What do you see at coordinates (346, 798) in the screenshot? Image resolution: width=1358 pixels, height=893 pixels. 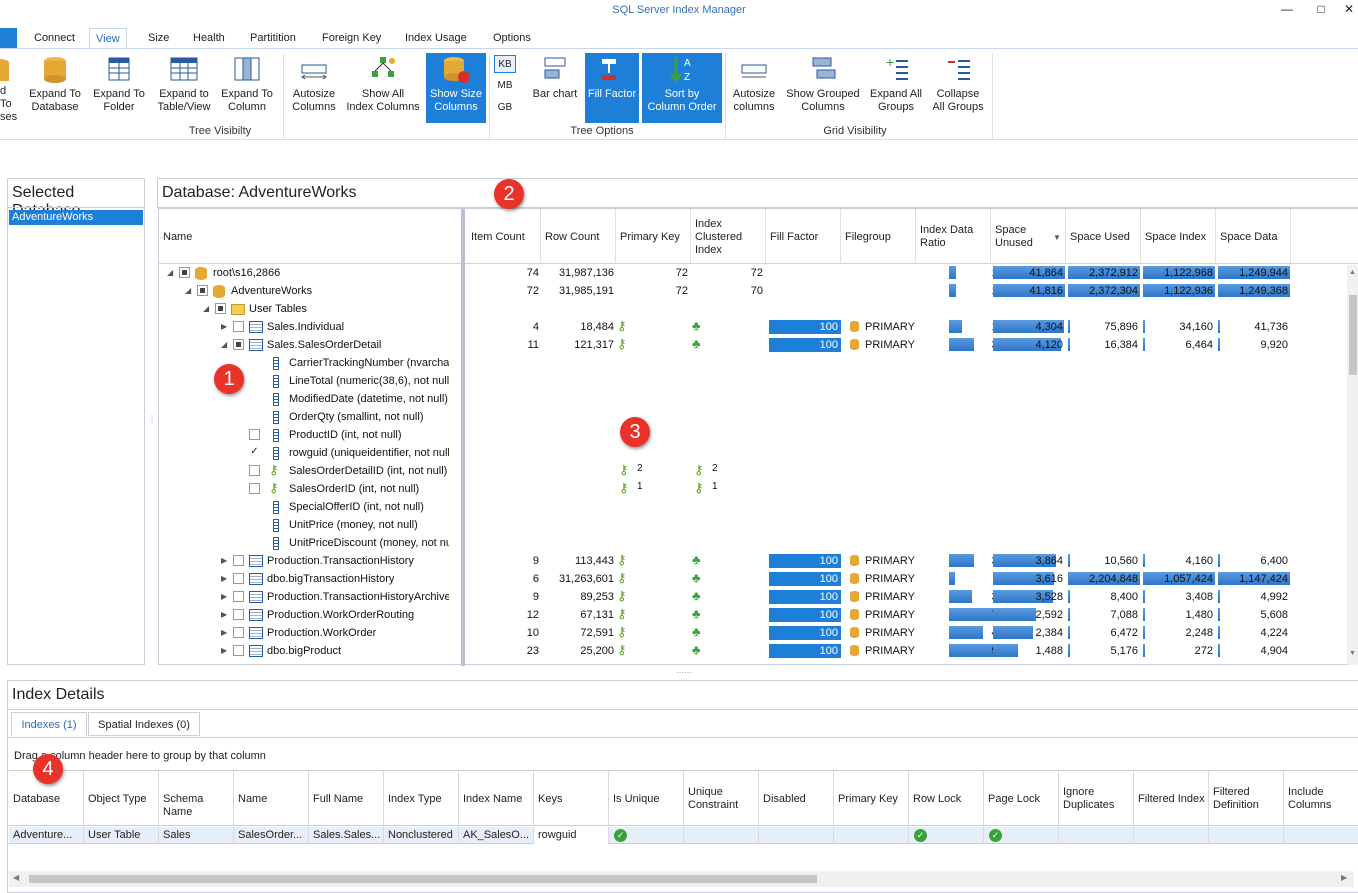 I see `details-column-header: Full Name` at bounding box center [346, 798].